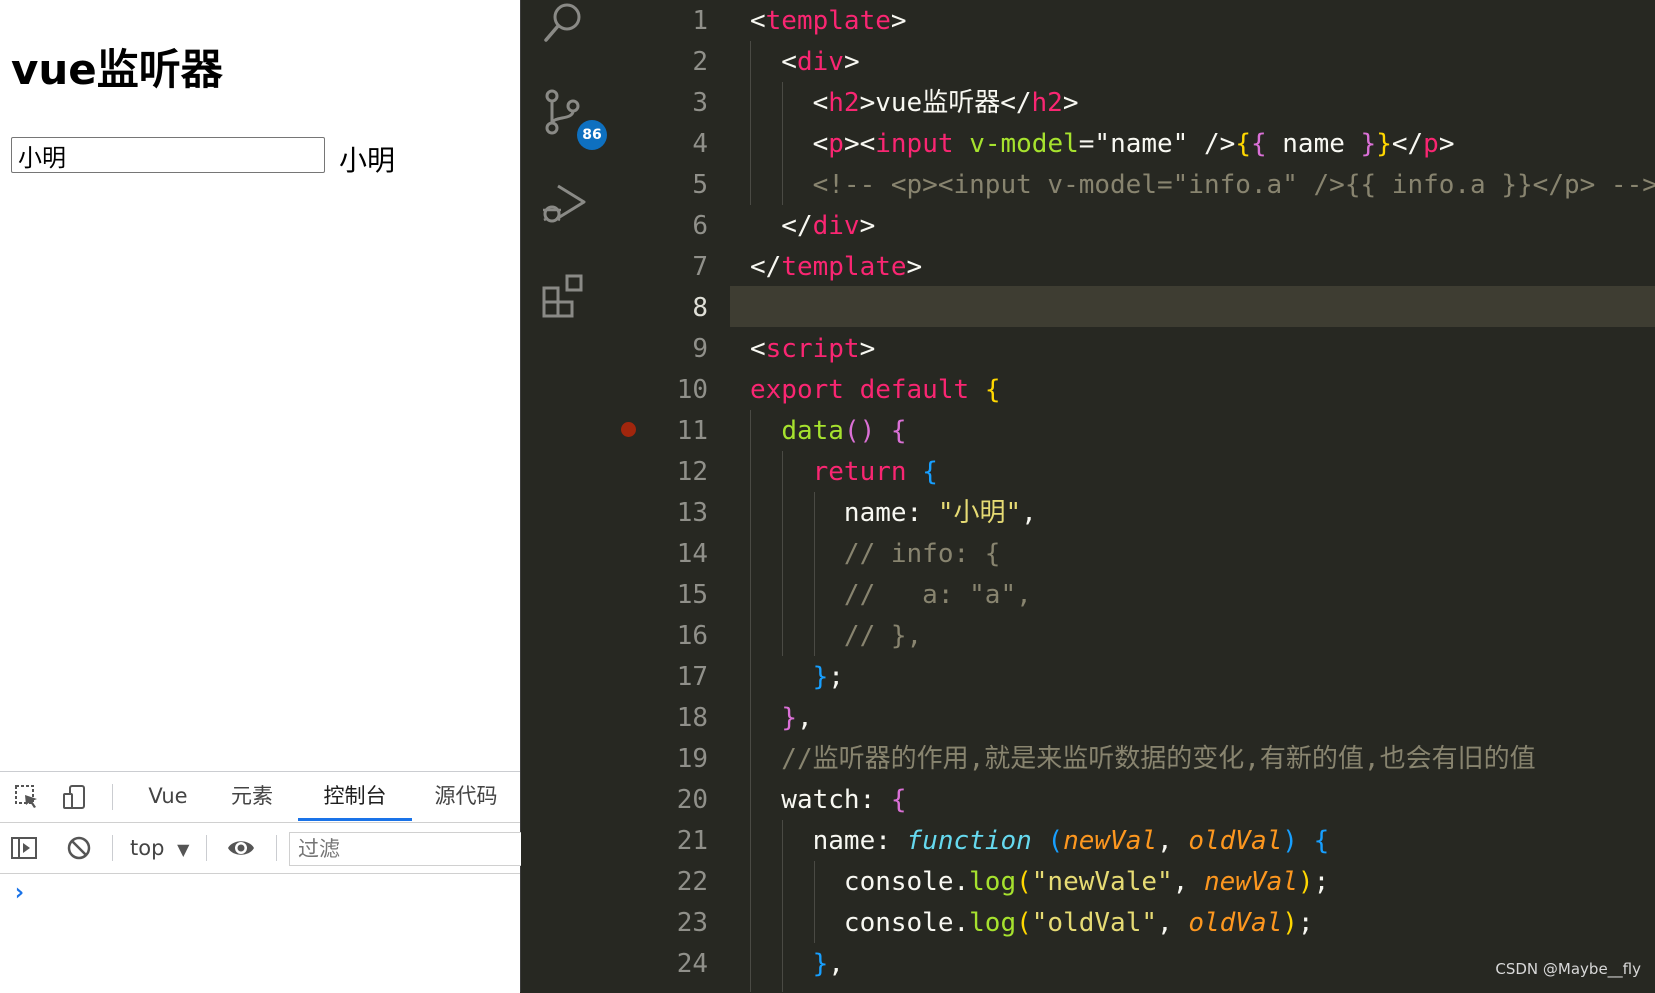 This screenshot has width=1655, height=993. Describe the element at coordinates (241, 848) in the screenshot. I see `live-expression-eye-icon` at that location.